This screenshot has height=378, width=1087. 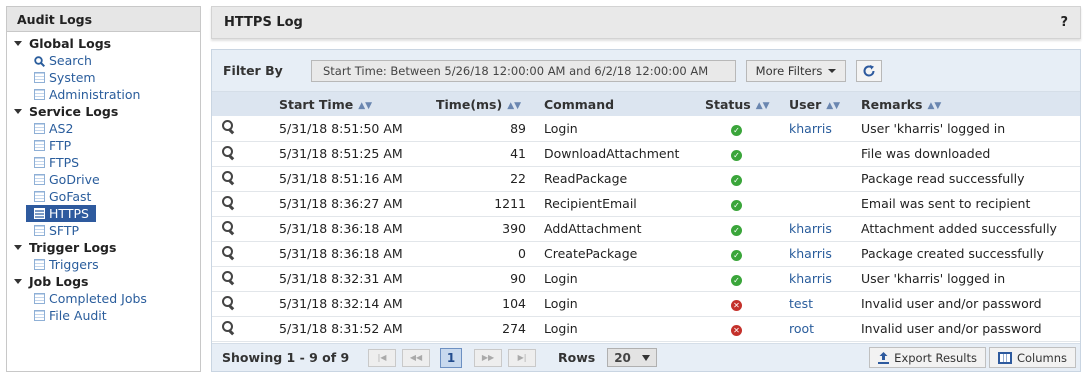 I want to click on last-page-button: ▶|, so click(x=522, y=357).